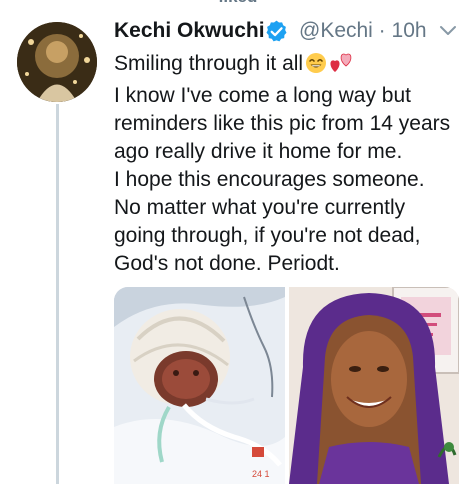 The width and height of the screenshot is (476, 484). I want to click on tweet-header: Kechi Okwuchi @Kechi · 10h, so click(295, 32).